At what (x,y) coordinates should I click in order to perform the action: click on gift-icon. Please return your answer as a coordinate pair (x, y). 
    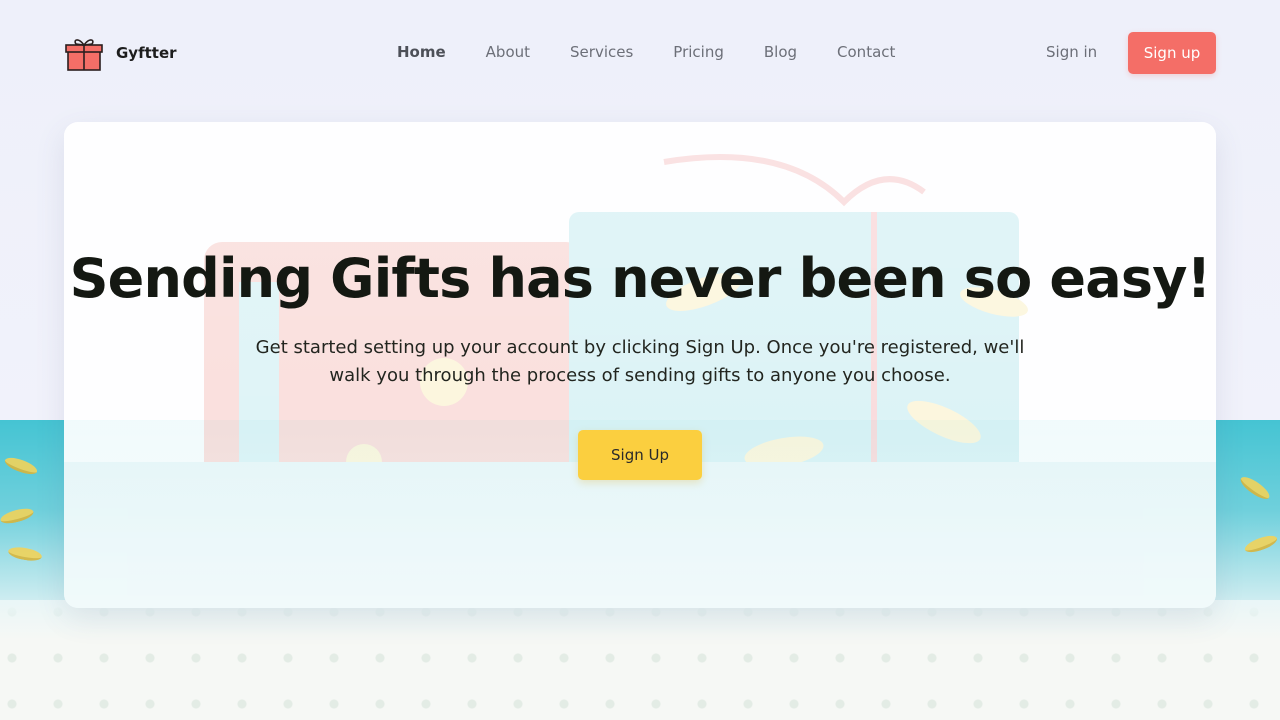
    Looking at the image, I should click on (84, 55).